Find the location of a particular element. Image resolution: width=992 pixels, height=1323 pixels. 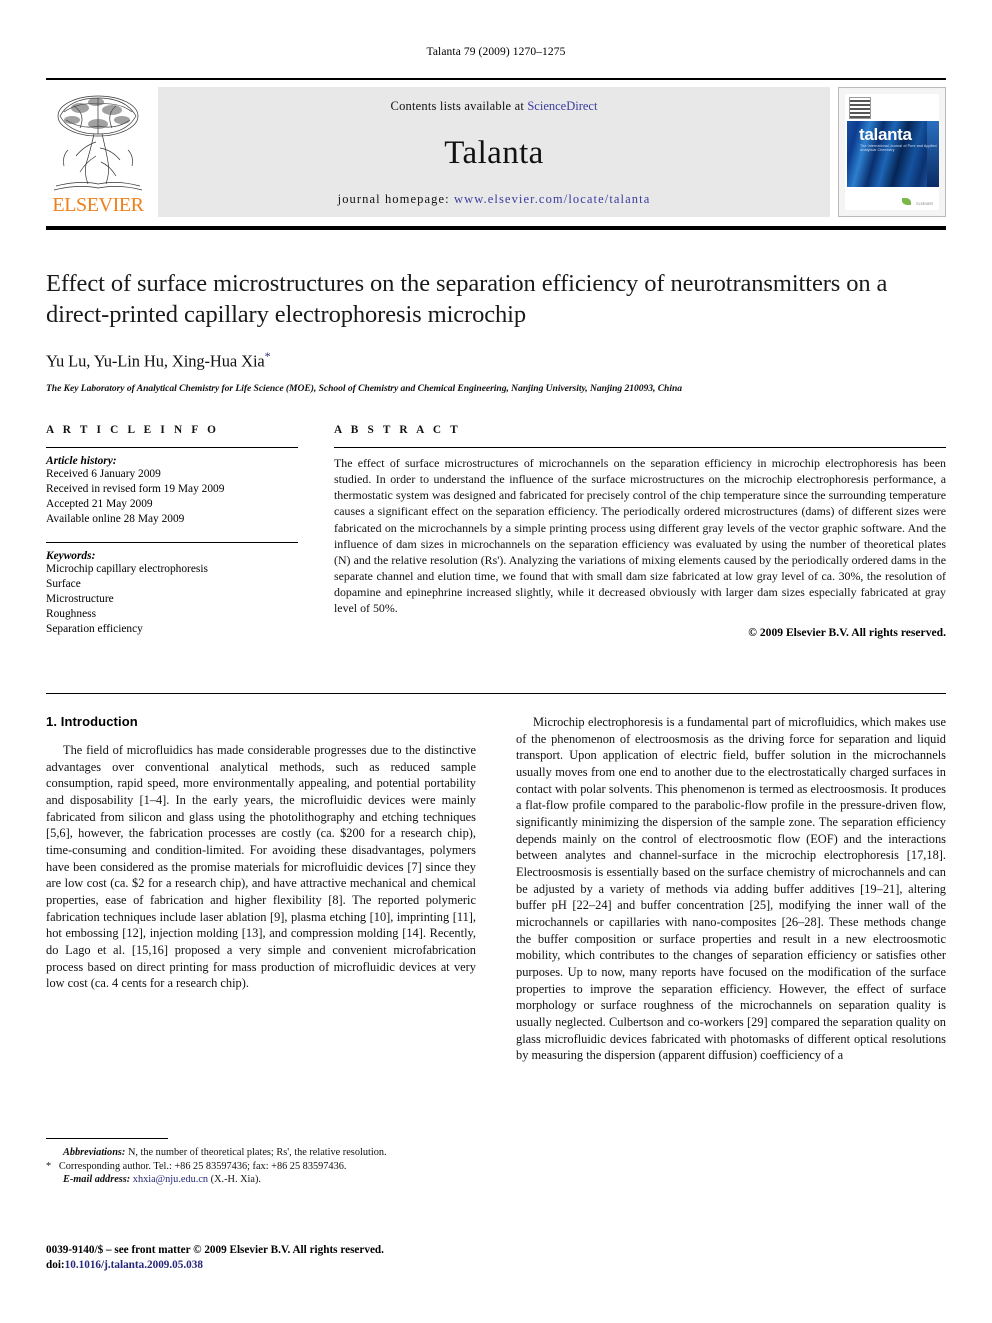

doi-link: 10.1016/j.talanta.2009.05.038 is located at coordinates (134, 1265).